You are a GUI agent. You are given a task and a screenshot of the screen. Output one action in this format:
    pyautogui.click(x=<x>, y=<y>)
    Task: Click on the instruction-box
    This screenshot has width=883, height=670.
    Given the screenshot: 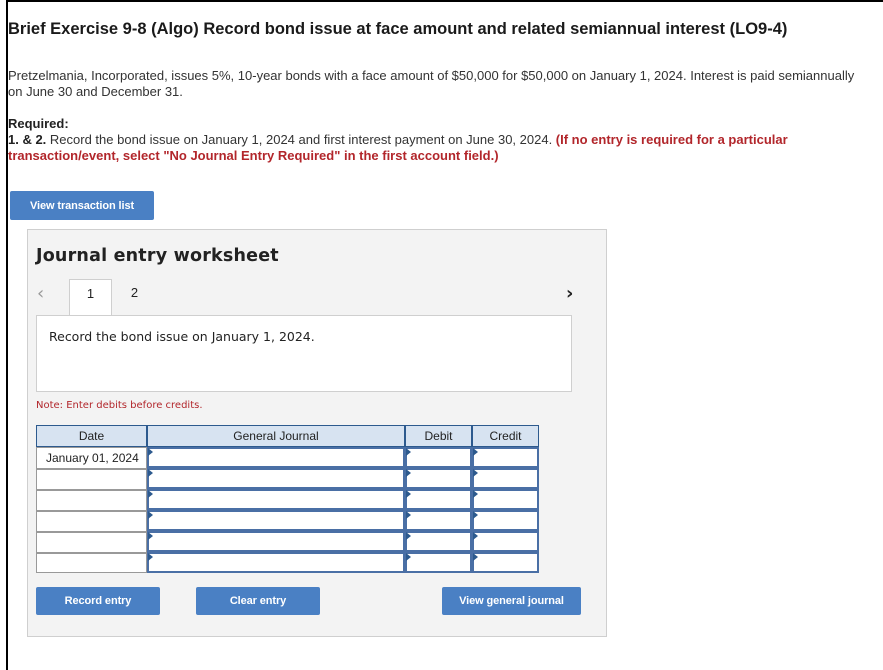 What is the action you would take?
    pyautogui.click(x=304, y=353)
    